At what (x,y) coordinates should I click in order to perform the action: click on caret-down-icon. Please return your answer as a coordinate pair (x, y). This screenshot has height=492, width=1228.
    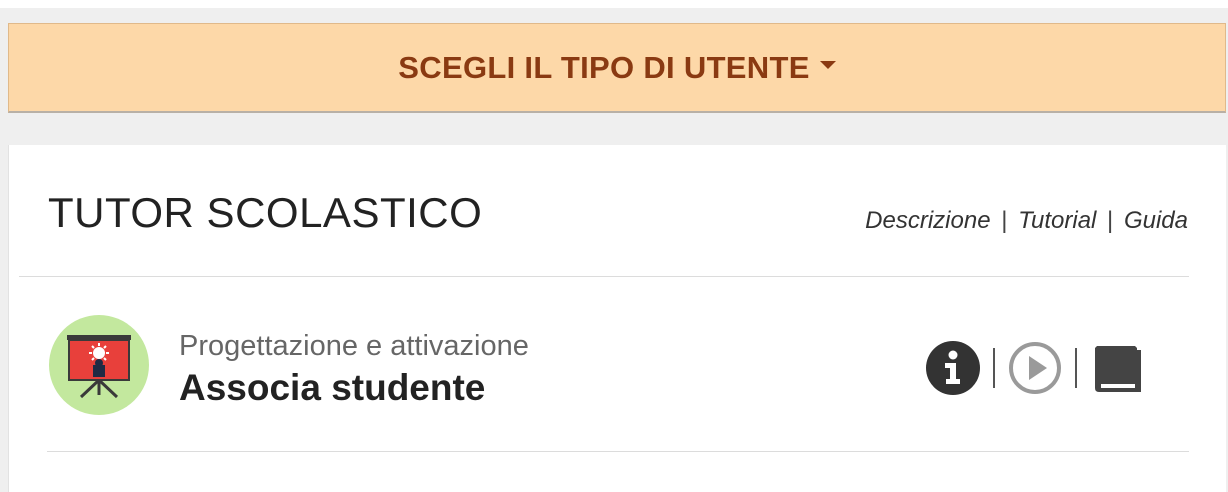
    Looking at the image, I should click on (827, 64).